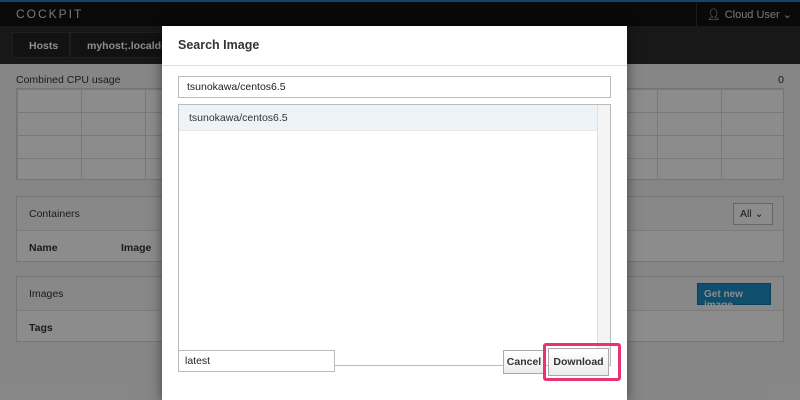 Image resolution: width=800 pixels, height=400 pixels. What do you see at coordinates (256, 361) in the screenshot?
I see `tag-input` at bounding box center [256, 361].